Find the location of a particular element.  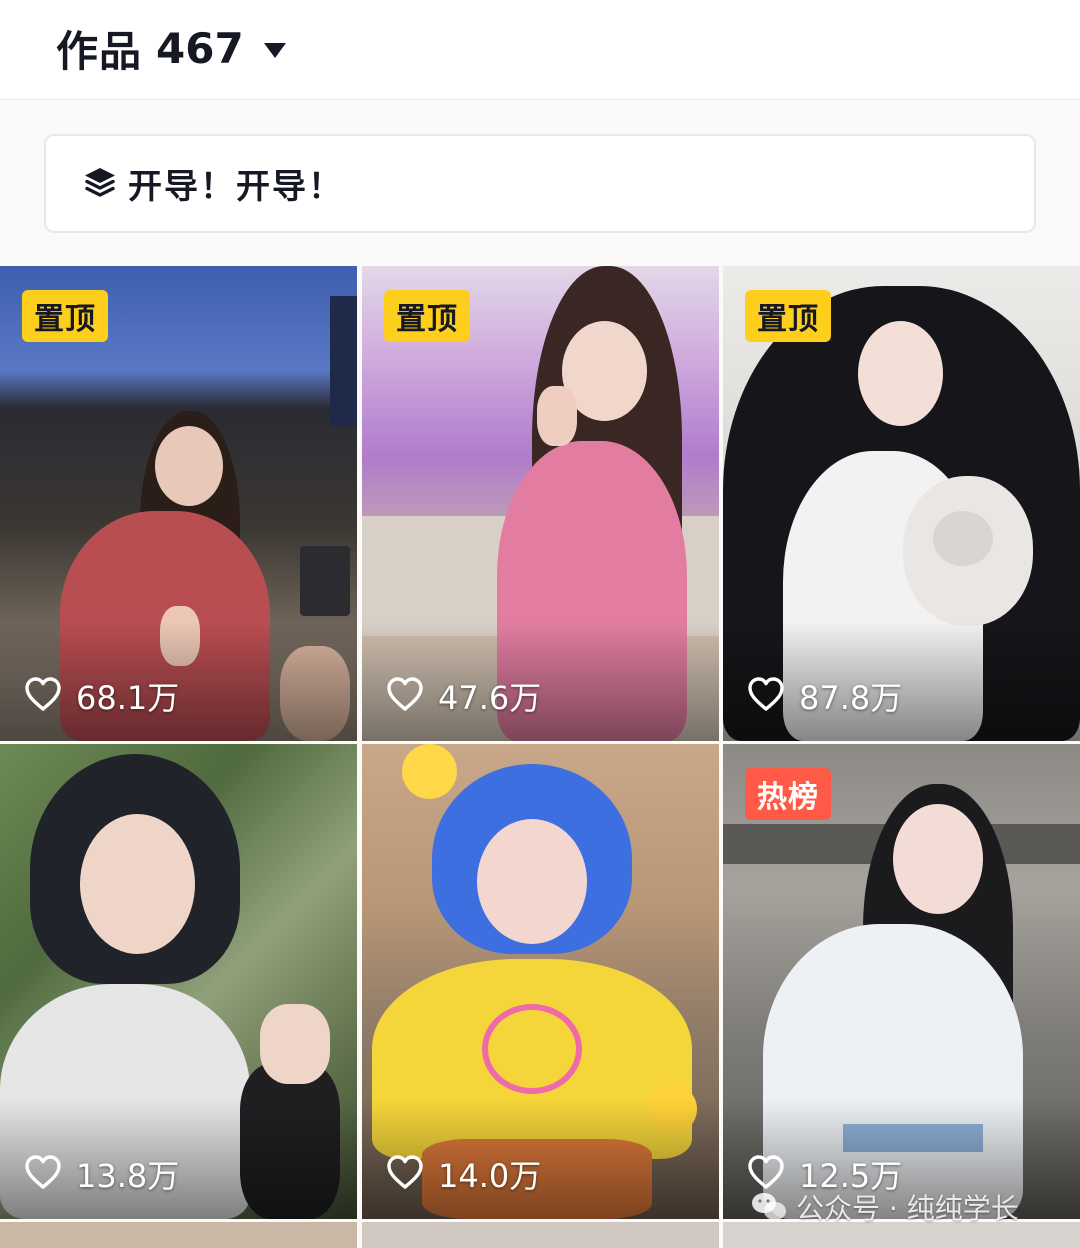

like-count-value: 87.8万 is located at coordinates (851, 698).